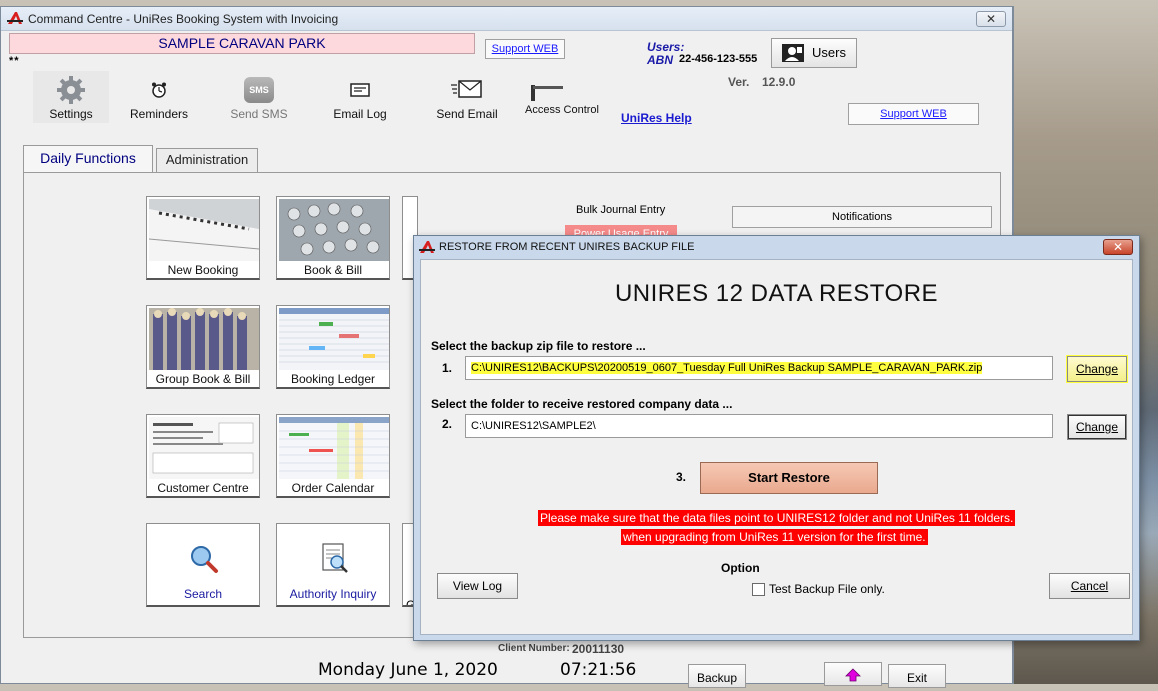 The height and width of the screenshot is (691, 1158). Describe the element at coordinates (759, 426) in the screenshot. I see `restore-folder-path-field: C:\UNIRES12\SAMPLE2\` at that location.